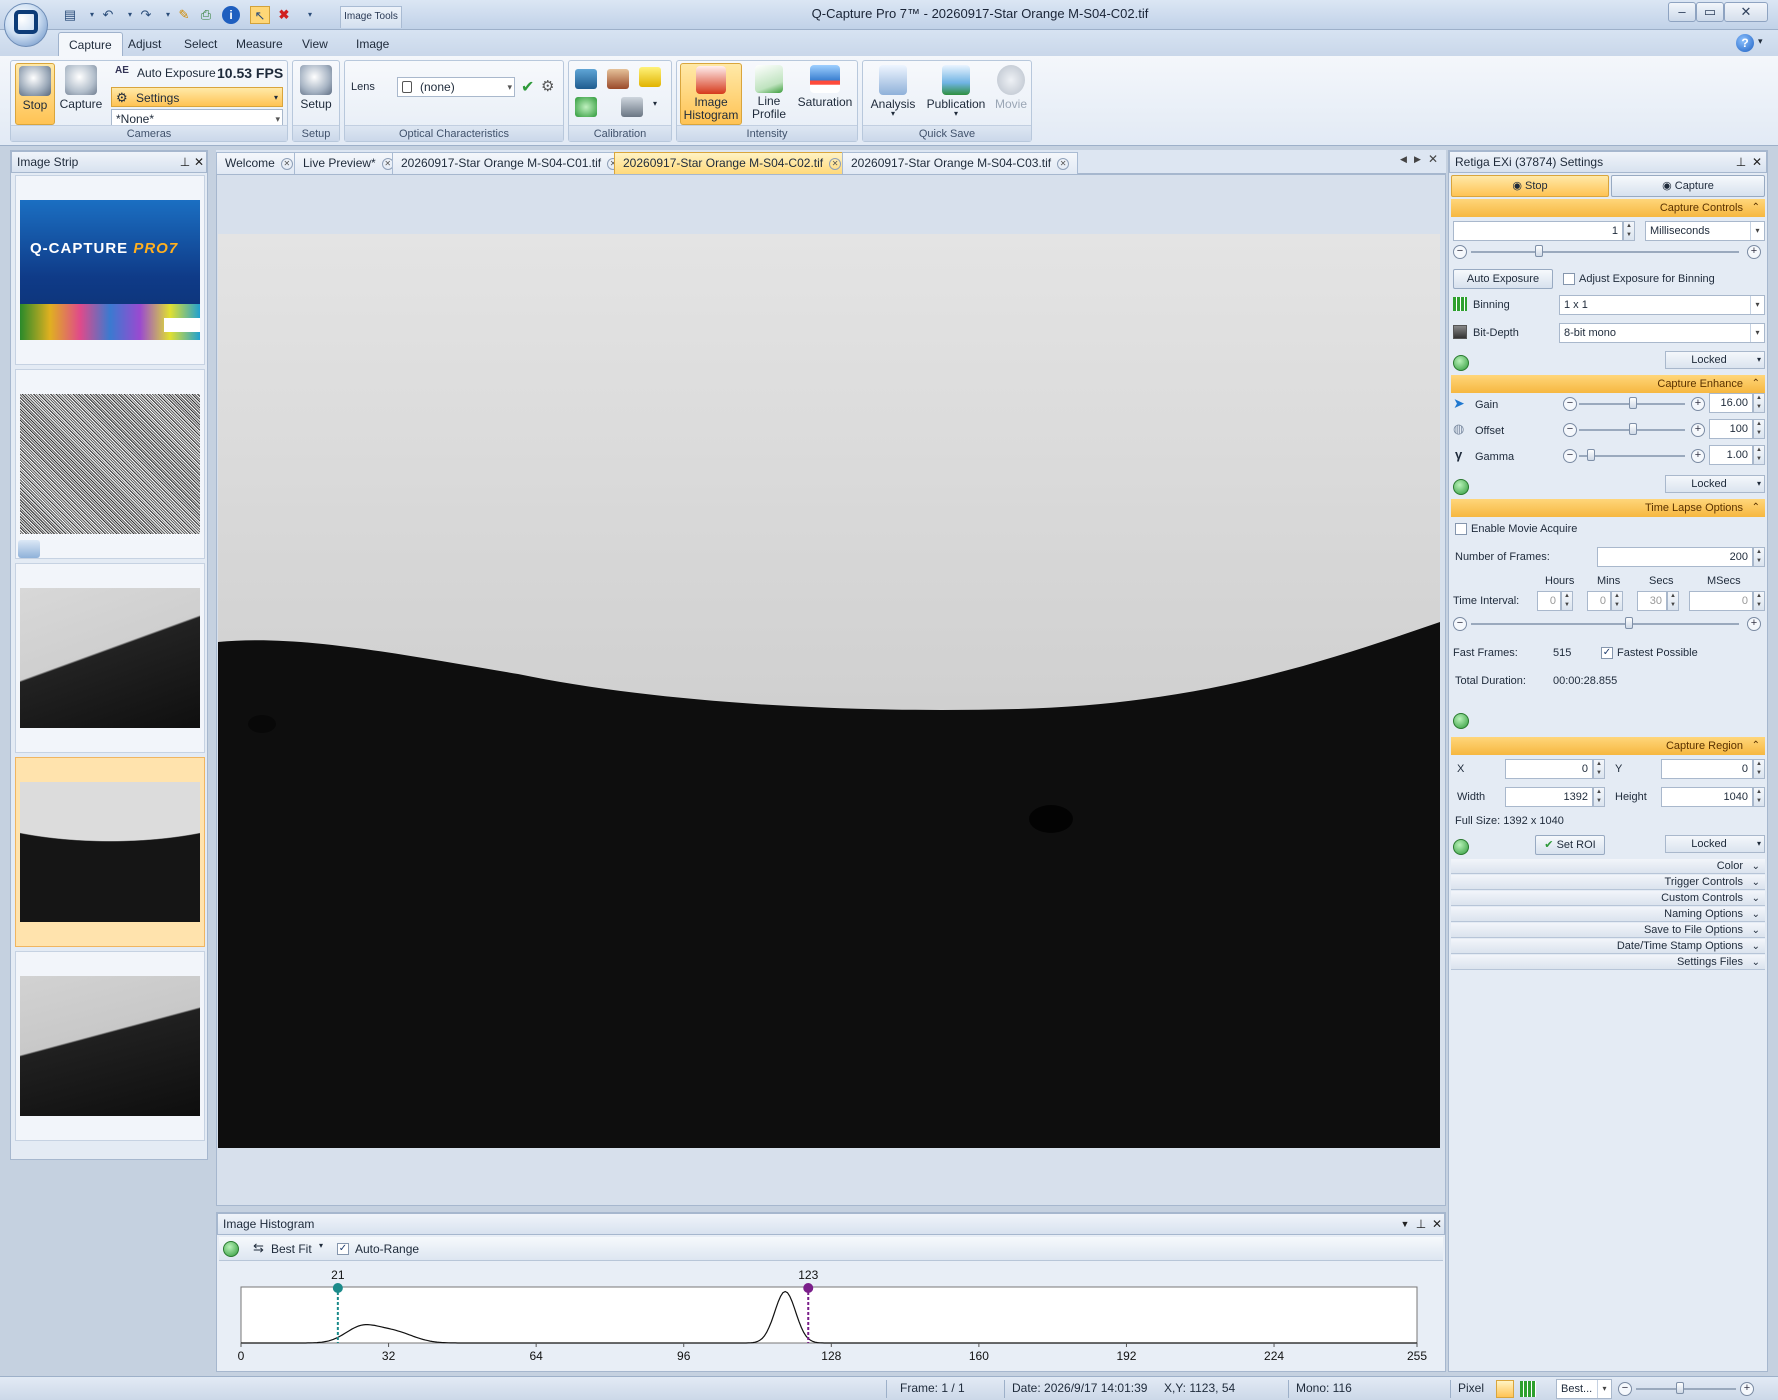 The image size is (1778, 1400). I want to click on exposure-unit-select: Milliseconds ▾, so click(1705, 231).